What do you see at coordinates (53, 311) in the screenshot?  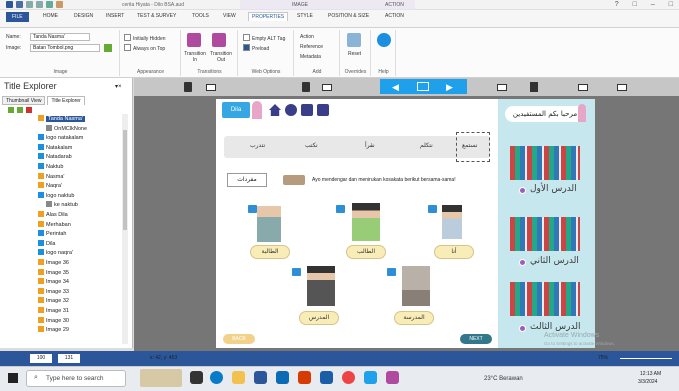 I see `tree-item: Image 31` at bounding box center [53, 311].